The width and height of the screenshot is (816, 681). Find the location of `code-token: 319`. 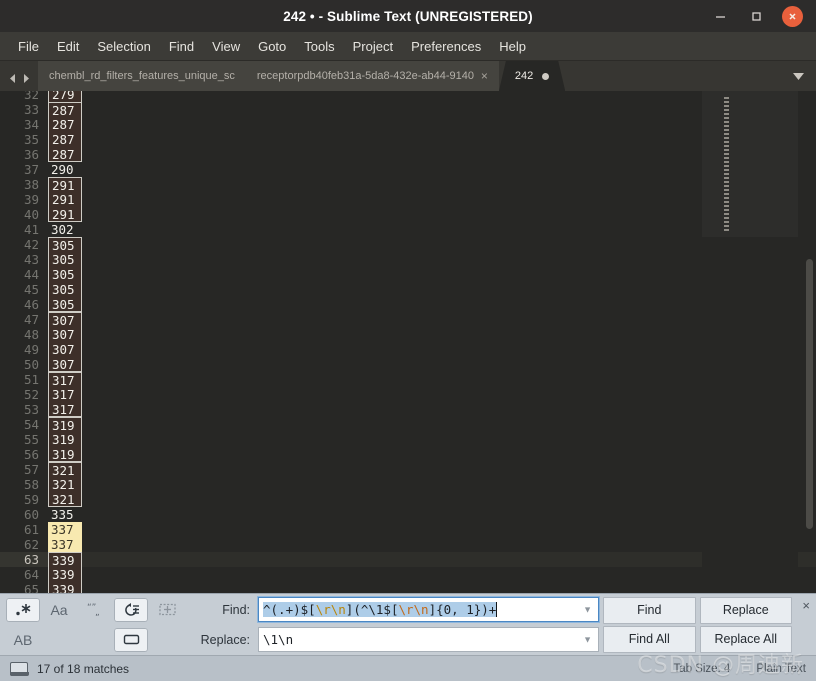

code-token: 319 is located at coordinates (65, 425).